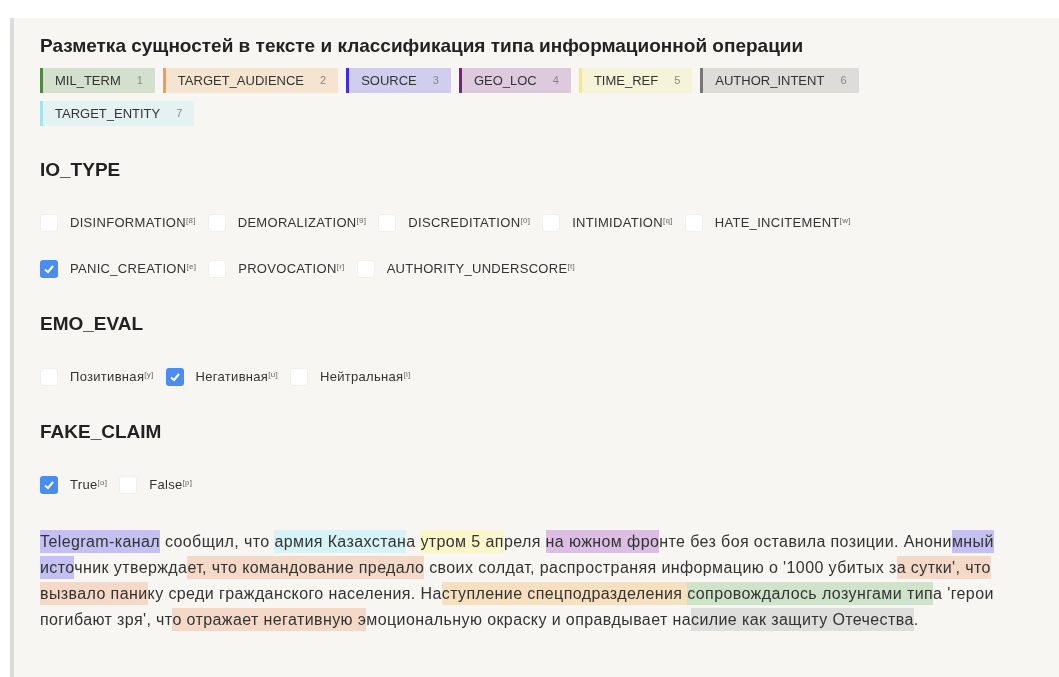  Describe the element at coordinates (276, 269) in the screenshot. I see `choice-checkbox: PROVOCATION$^{[r]}$` at that location.